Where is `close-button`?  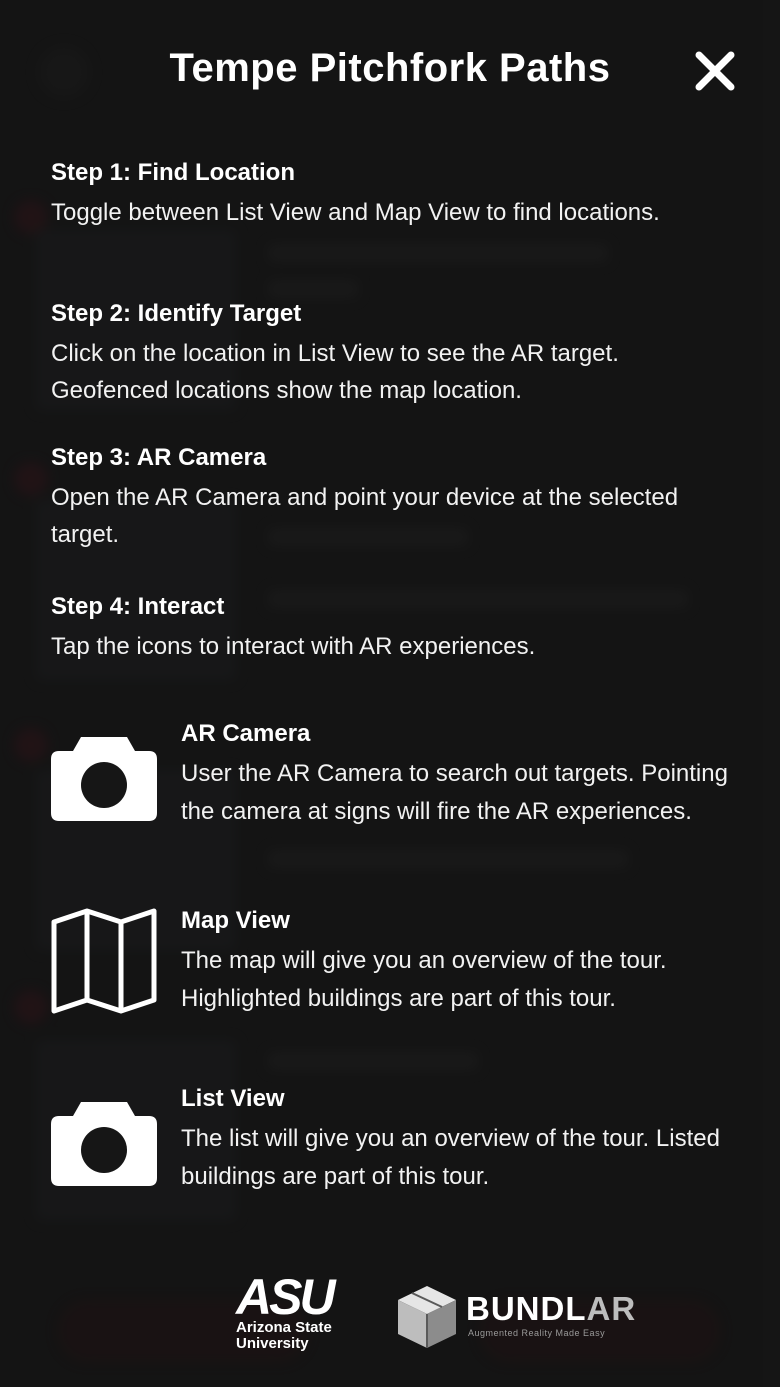 close-button is located at coordinates (715, 71).